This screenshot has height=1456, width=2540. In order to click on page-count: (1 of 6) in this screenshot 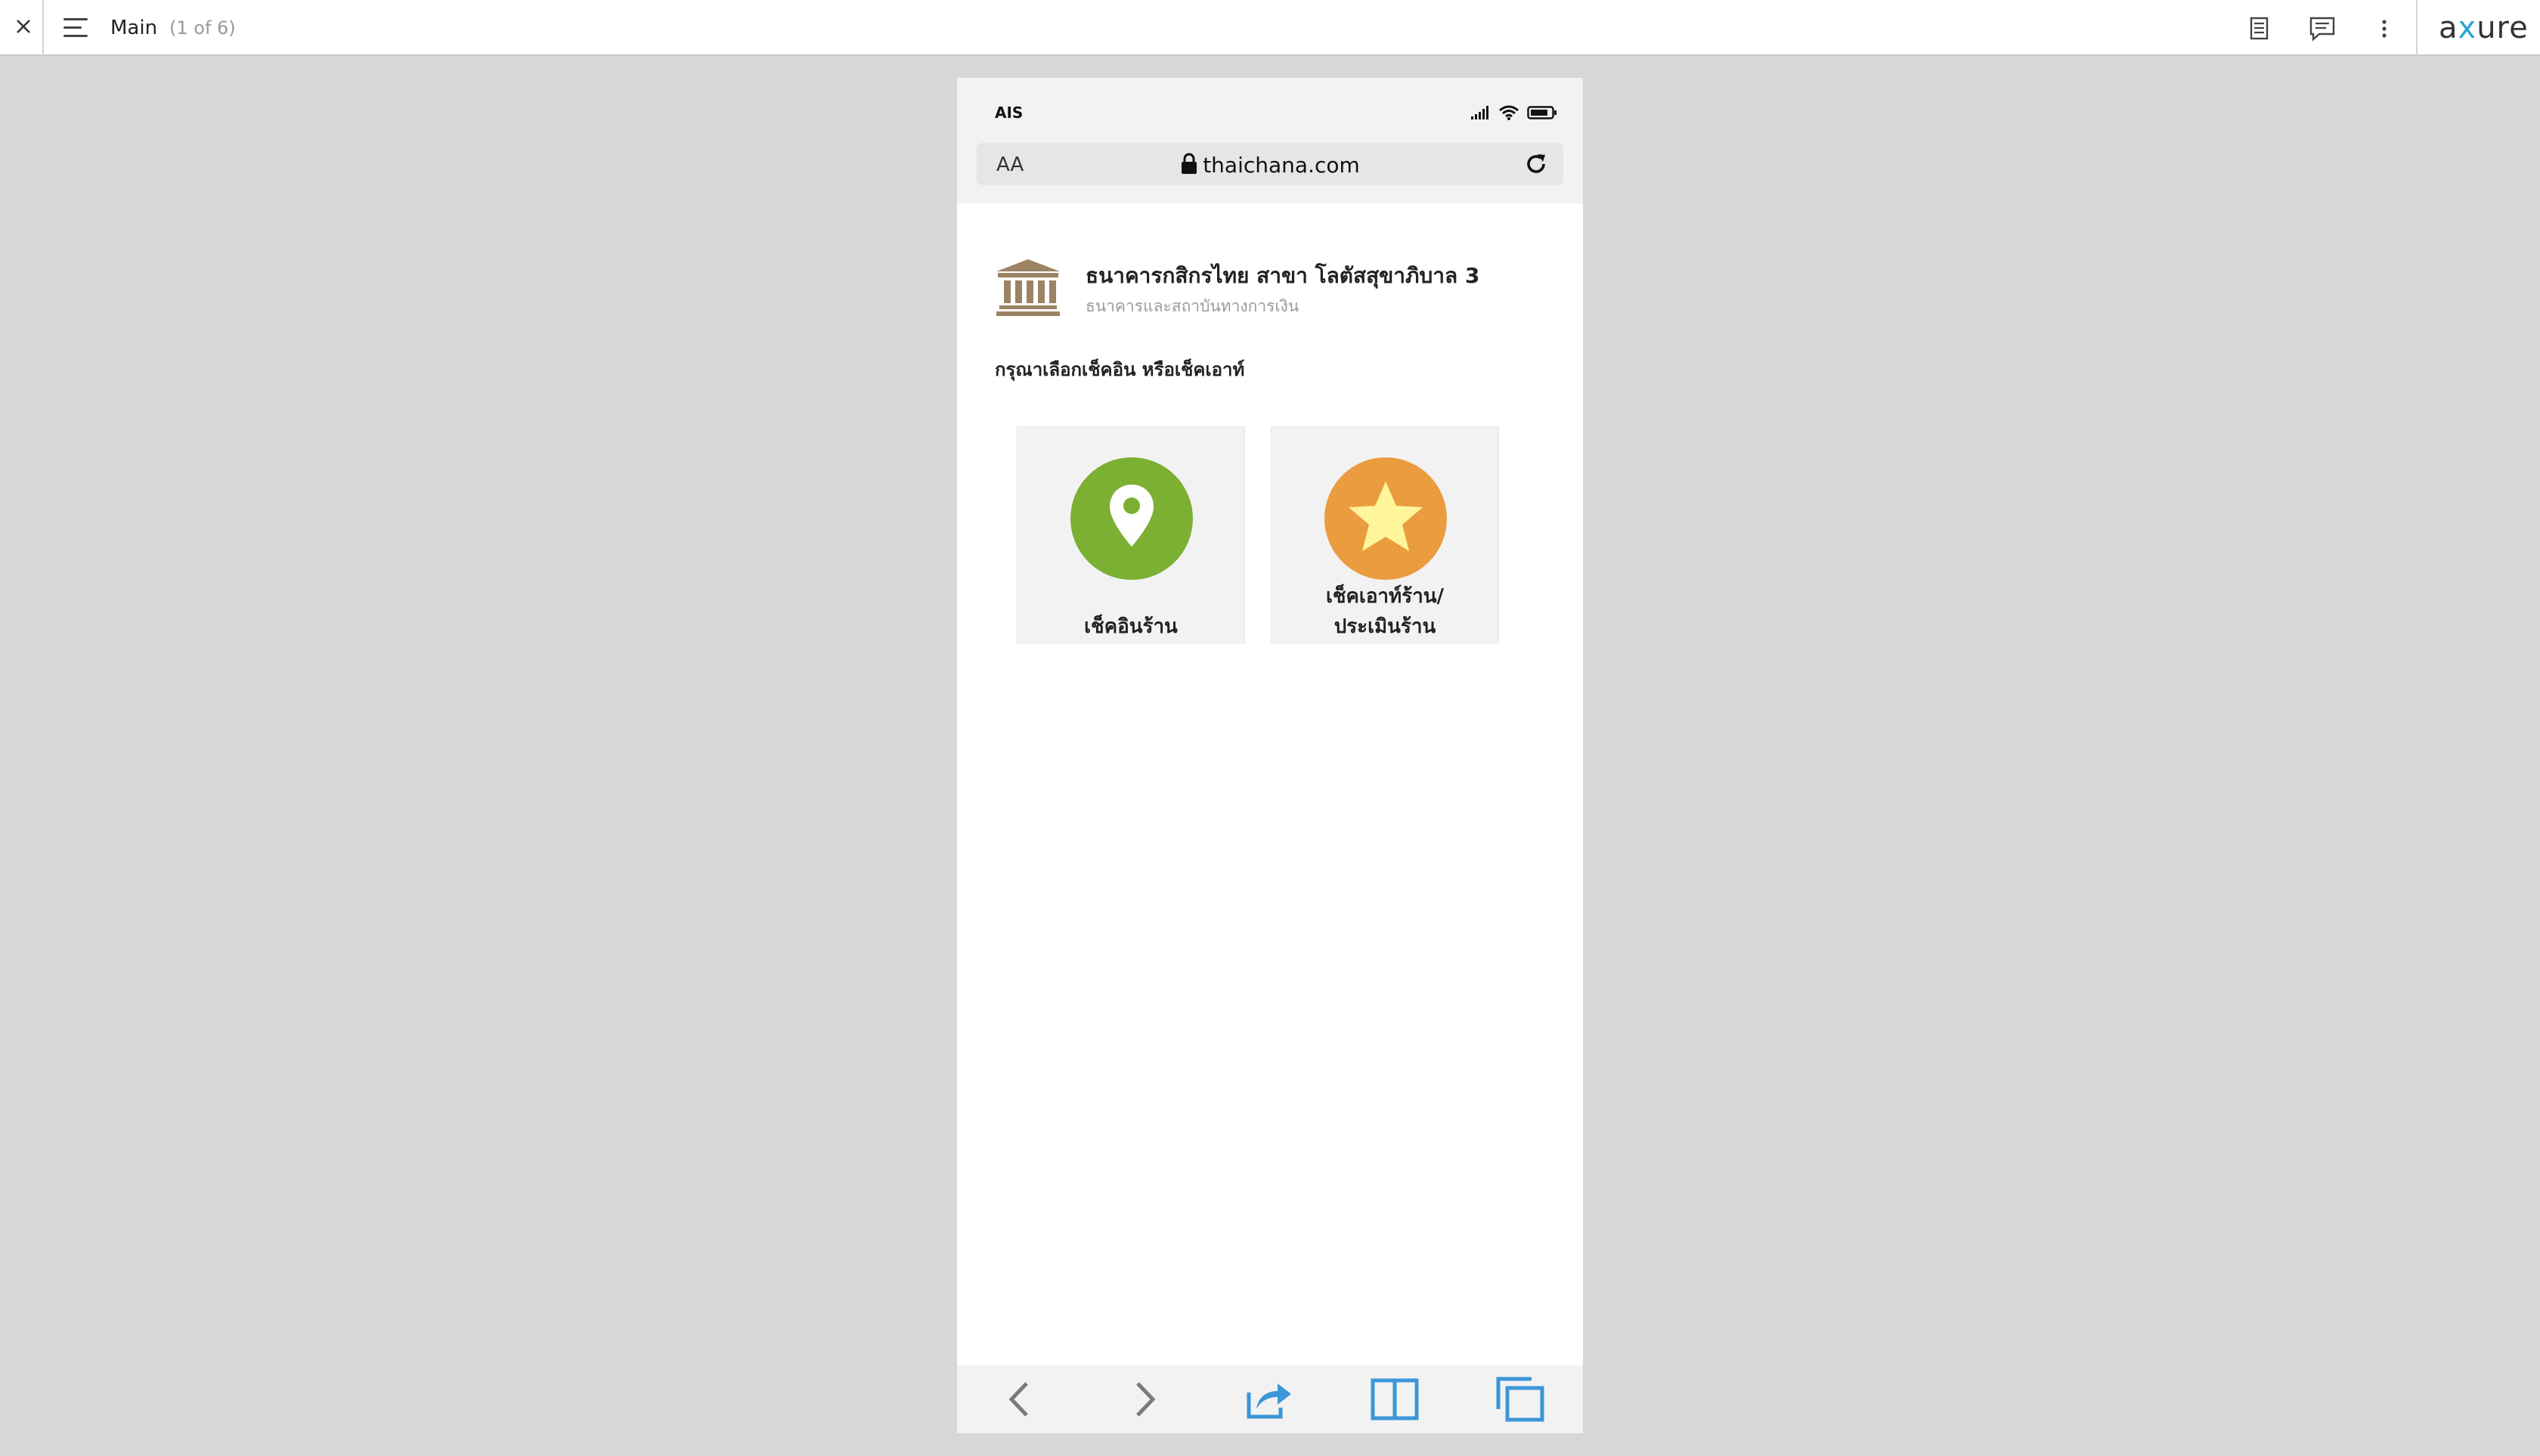, I will do `click(203, 28)`.